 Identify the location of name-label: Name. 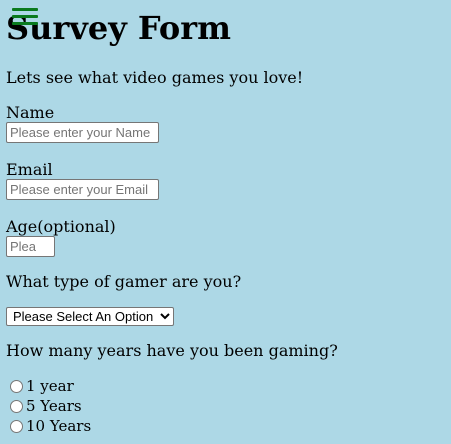
(30, 112).